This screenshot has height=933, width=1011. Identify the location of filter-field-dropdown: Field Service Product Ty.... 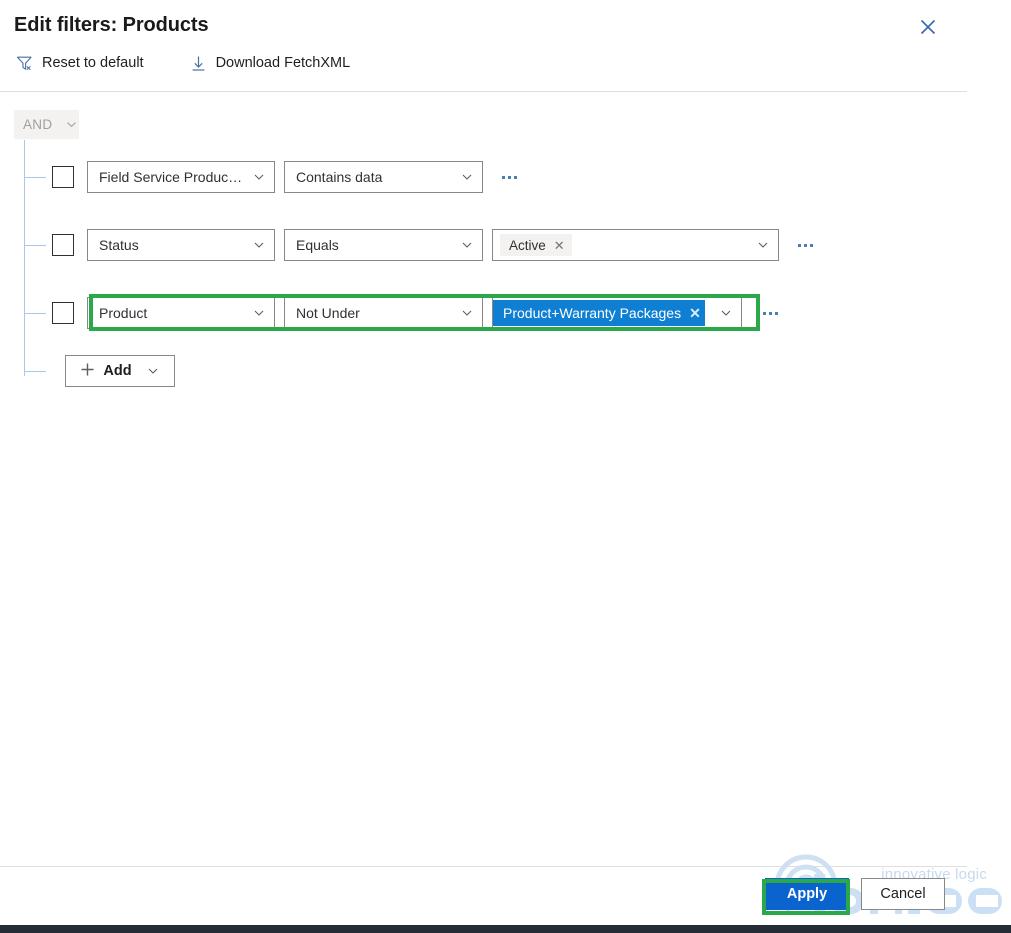
(181, 177).